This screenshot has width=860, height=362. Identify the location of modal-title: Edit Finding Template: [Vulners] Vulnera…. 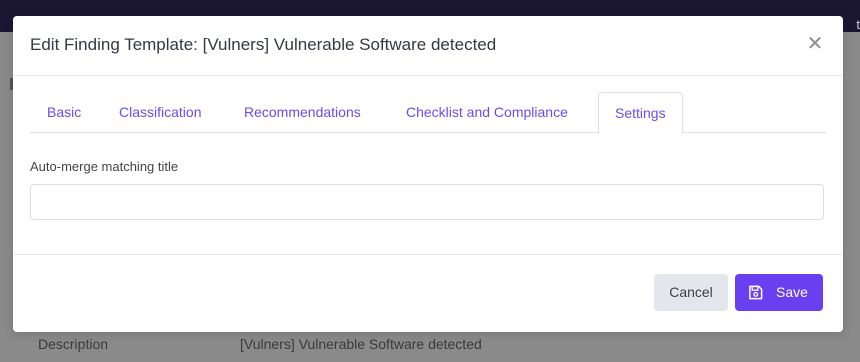
(263, 44).